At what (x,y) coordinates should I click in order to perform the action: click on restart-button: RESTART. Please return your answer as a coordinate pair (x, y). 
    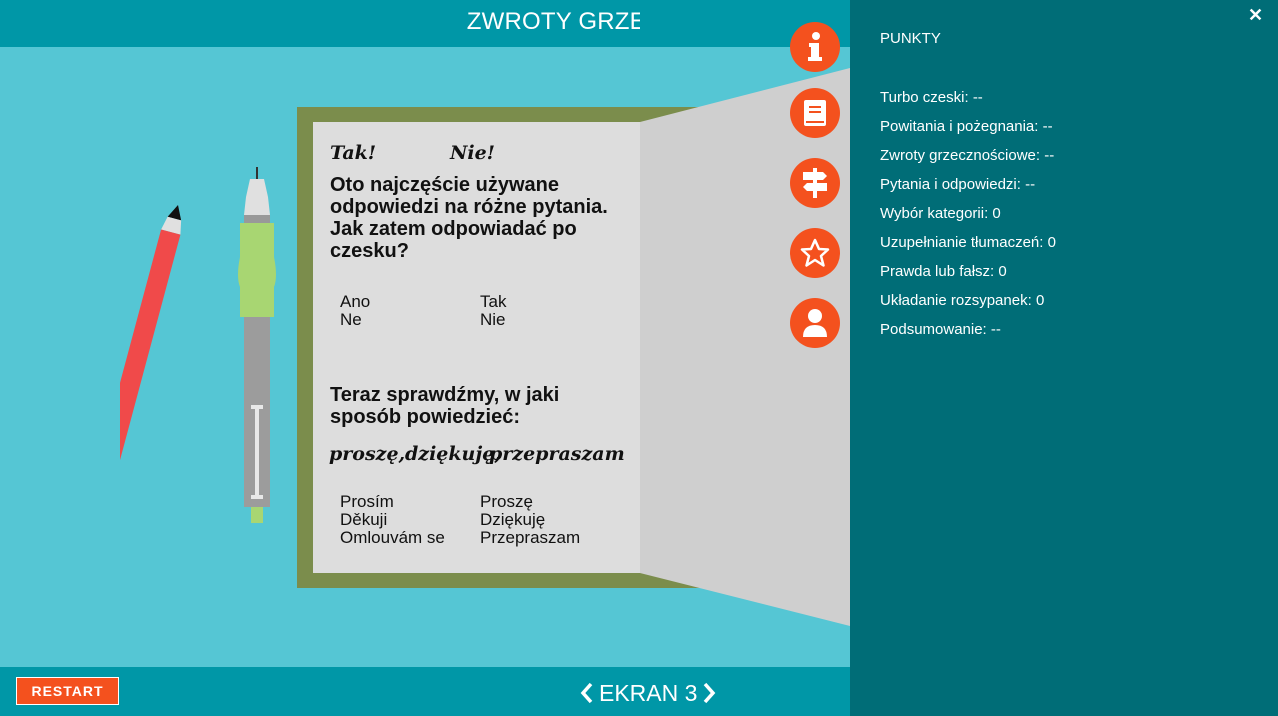
    Looking at the image, I should click on (67, 691).